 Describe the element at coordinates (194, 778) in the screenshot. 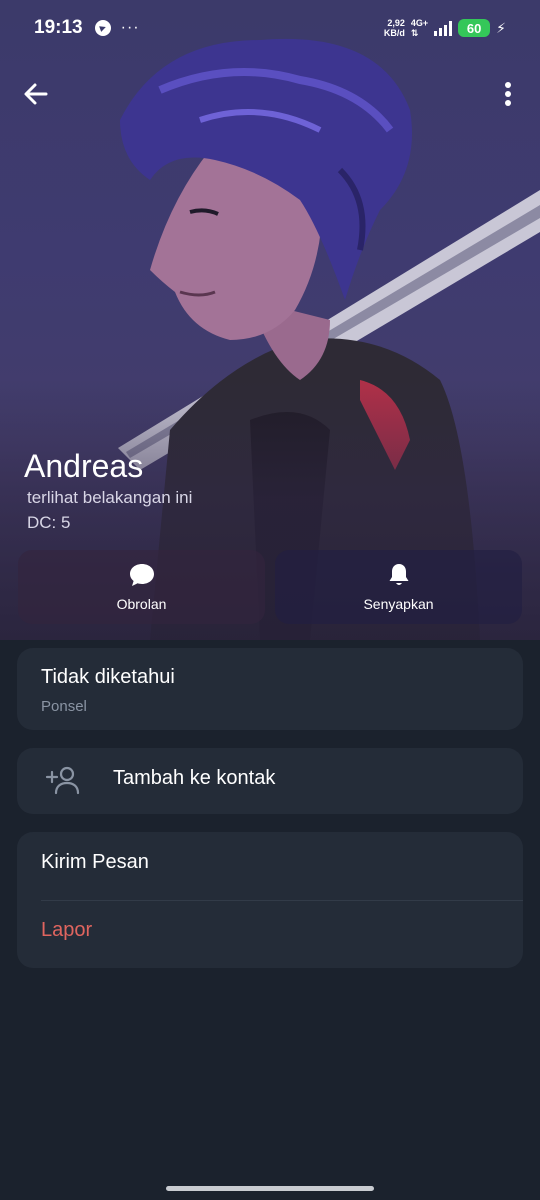

I see `add-contact-label: Tambah ke kontak` at that location.